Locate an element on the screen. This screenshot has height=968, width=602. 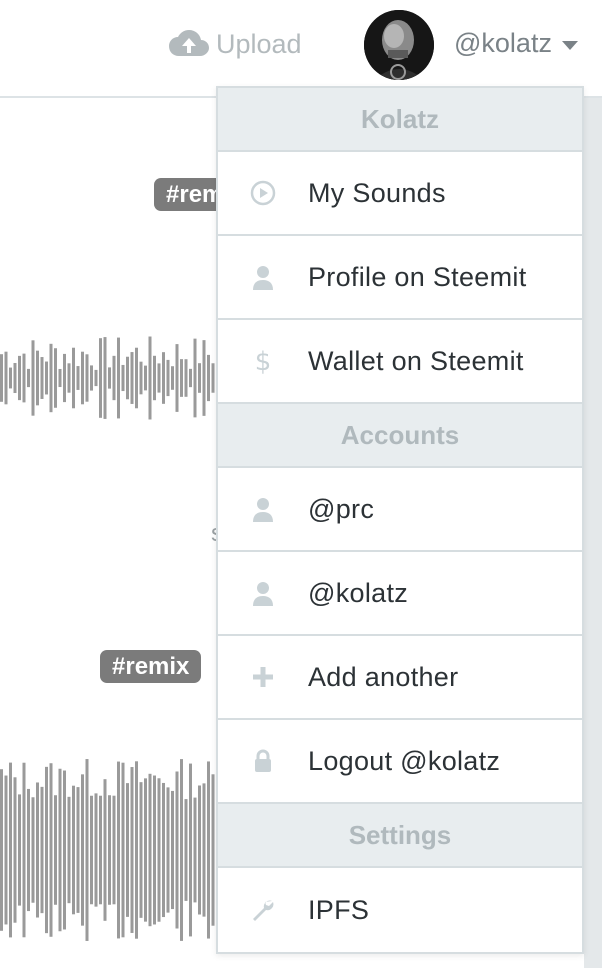
cloud-upload-icon is located at coordinates (189, 43).